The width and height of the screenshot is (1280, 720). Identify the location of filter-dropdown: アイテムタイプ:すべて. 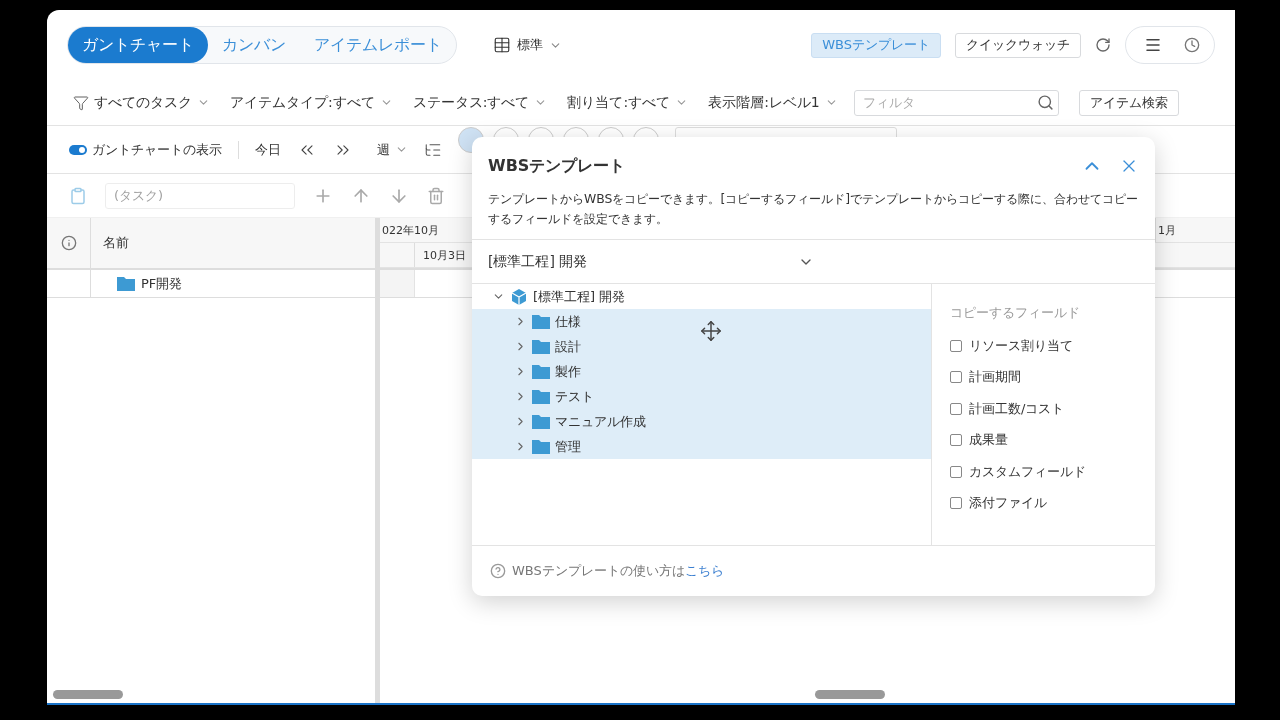
(311, 102).